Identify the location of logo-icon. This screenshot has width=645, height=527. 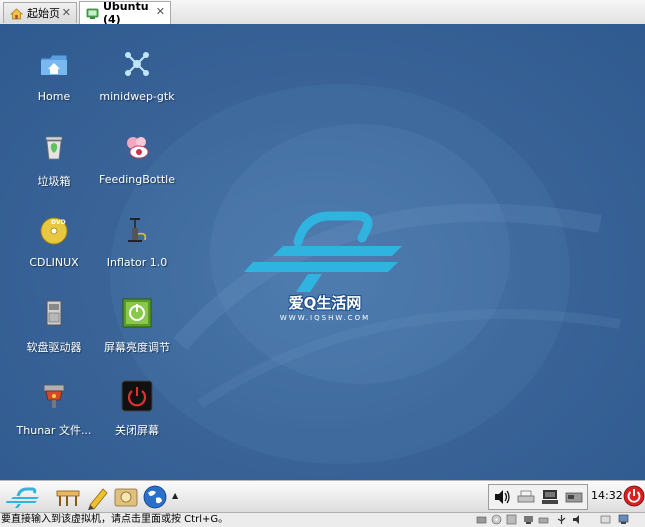
(323, 251).